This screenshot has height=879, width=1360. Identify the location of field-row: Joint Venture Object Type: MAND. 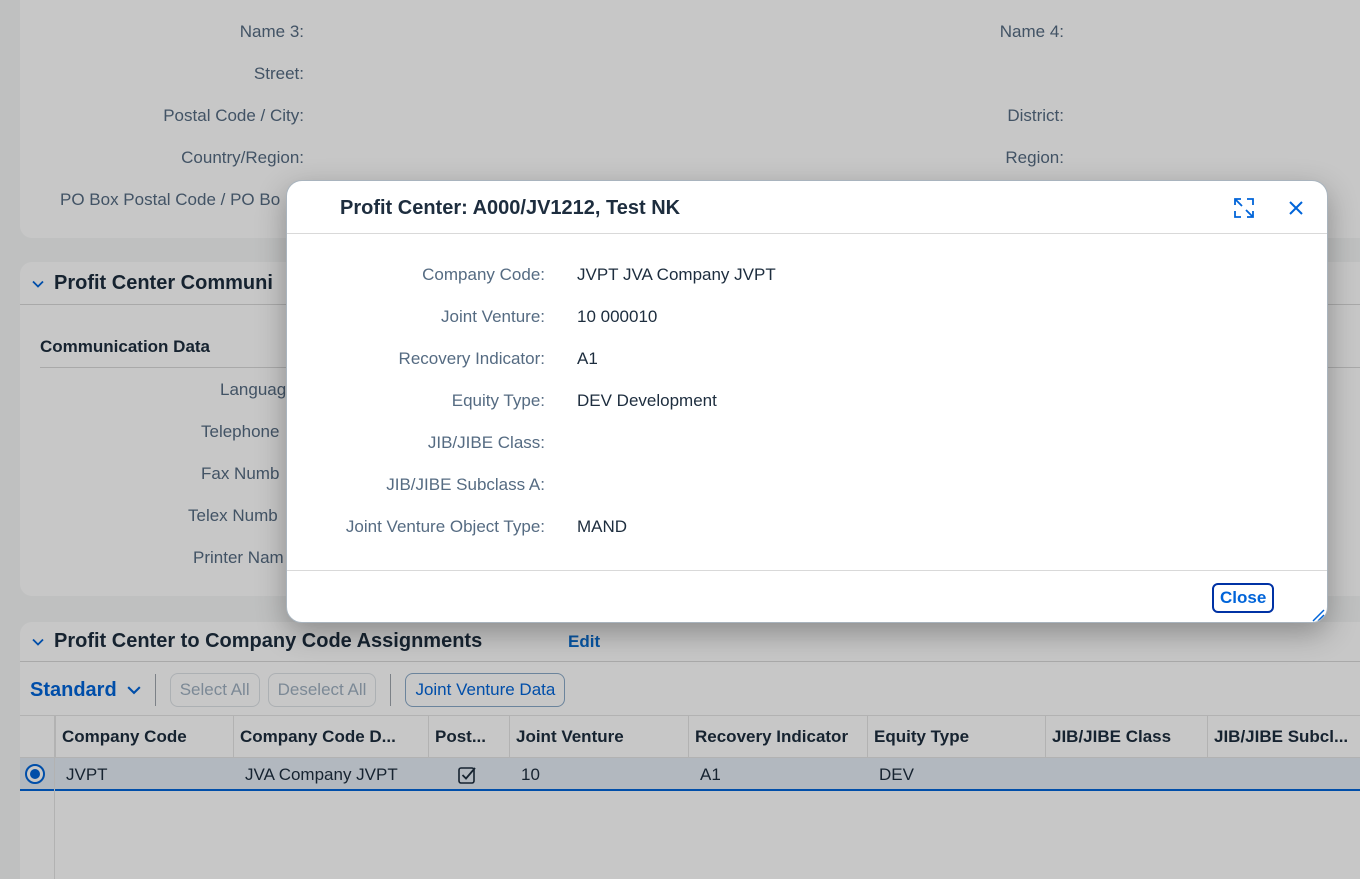
(807, 532).